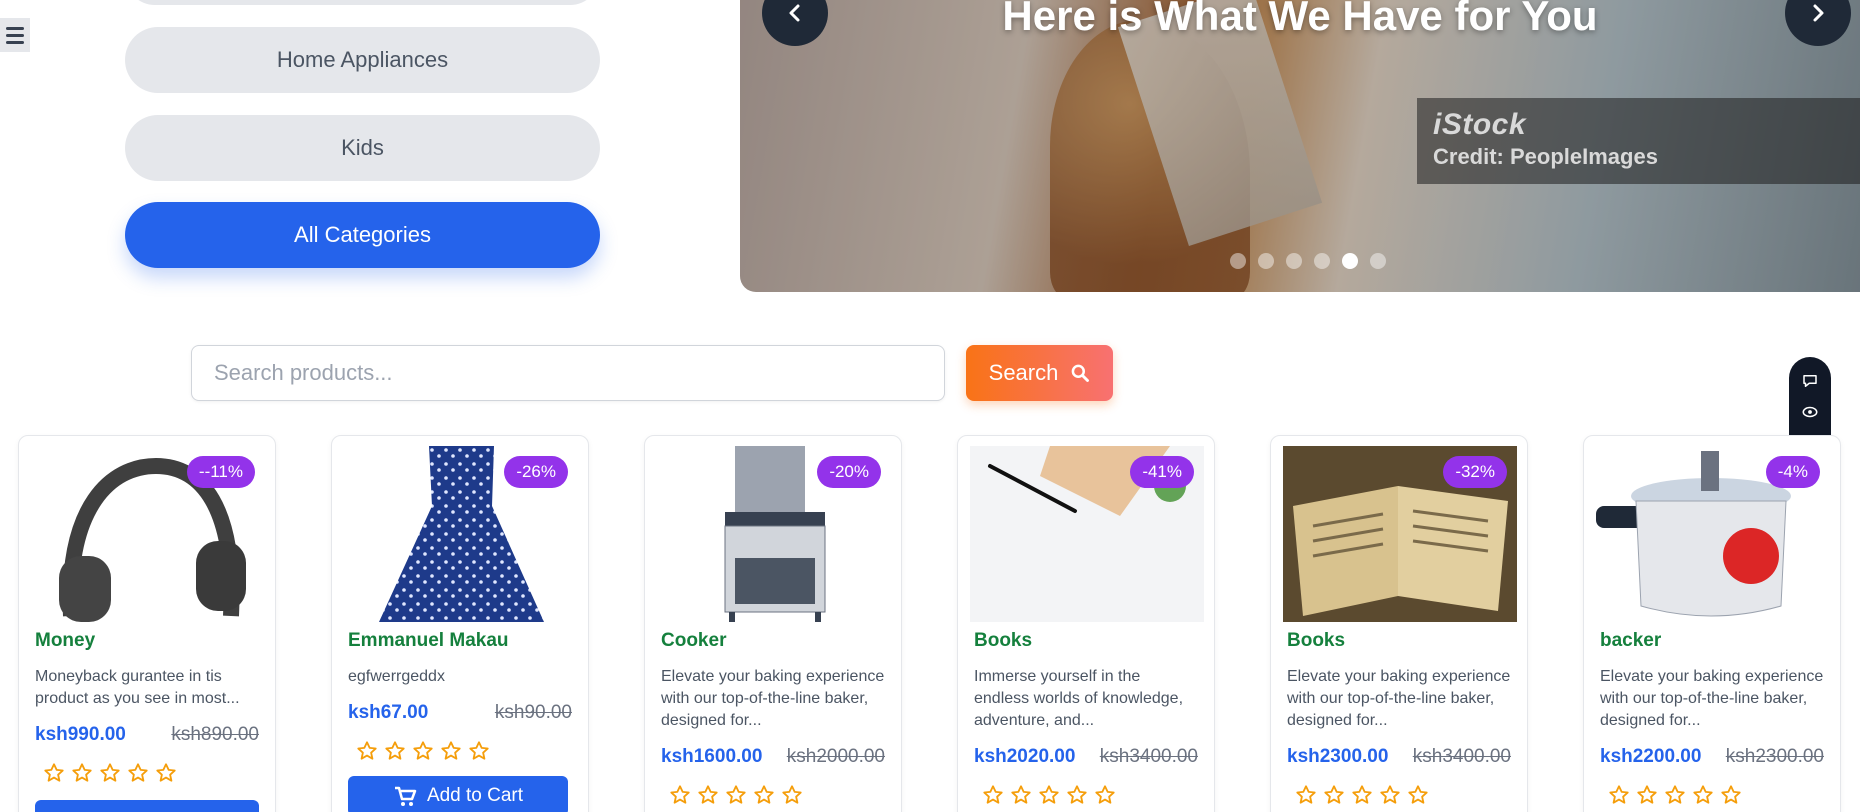  What do you see at coordinates (568, 373) in the screenshot?
I see `search-input` at bounding box center [568, 373].